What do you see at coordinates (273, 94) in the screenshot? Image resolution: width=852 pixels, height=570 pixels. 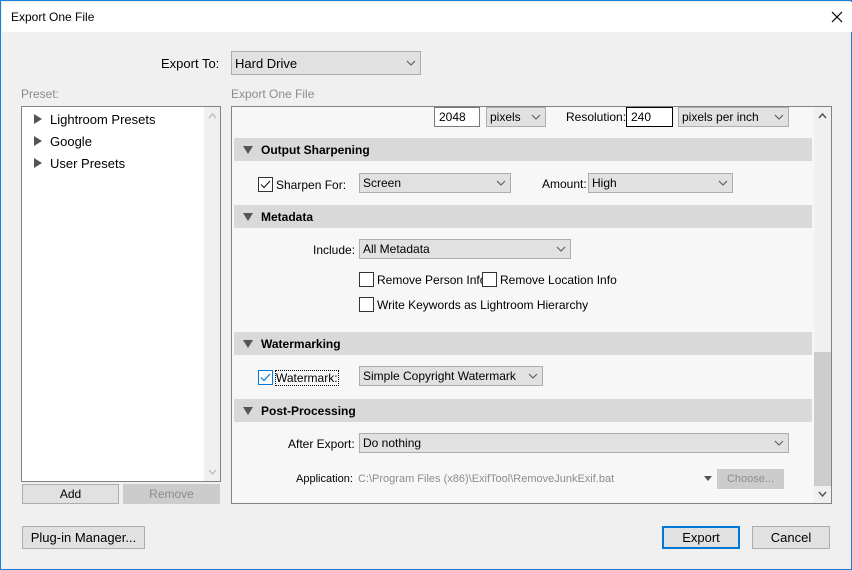 I see `settings-panel-label: Export One File` at bounding box center [273, 94].